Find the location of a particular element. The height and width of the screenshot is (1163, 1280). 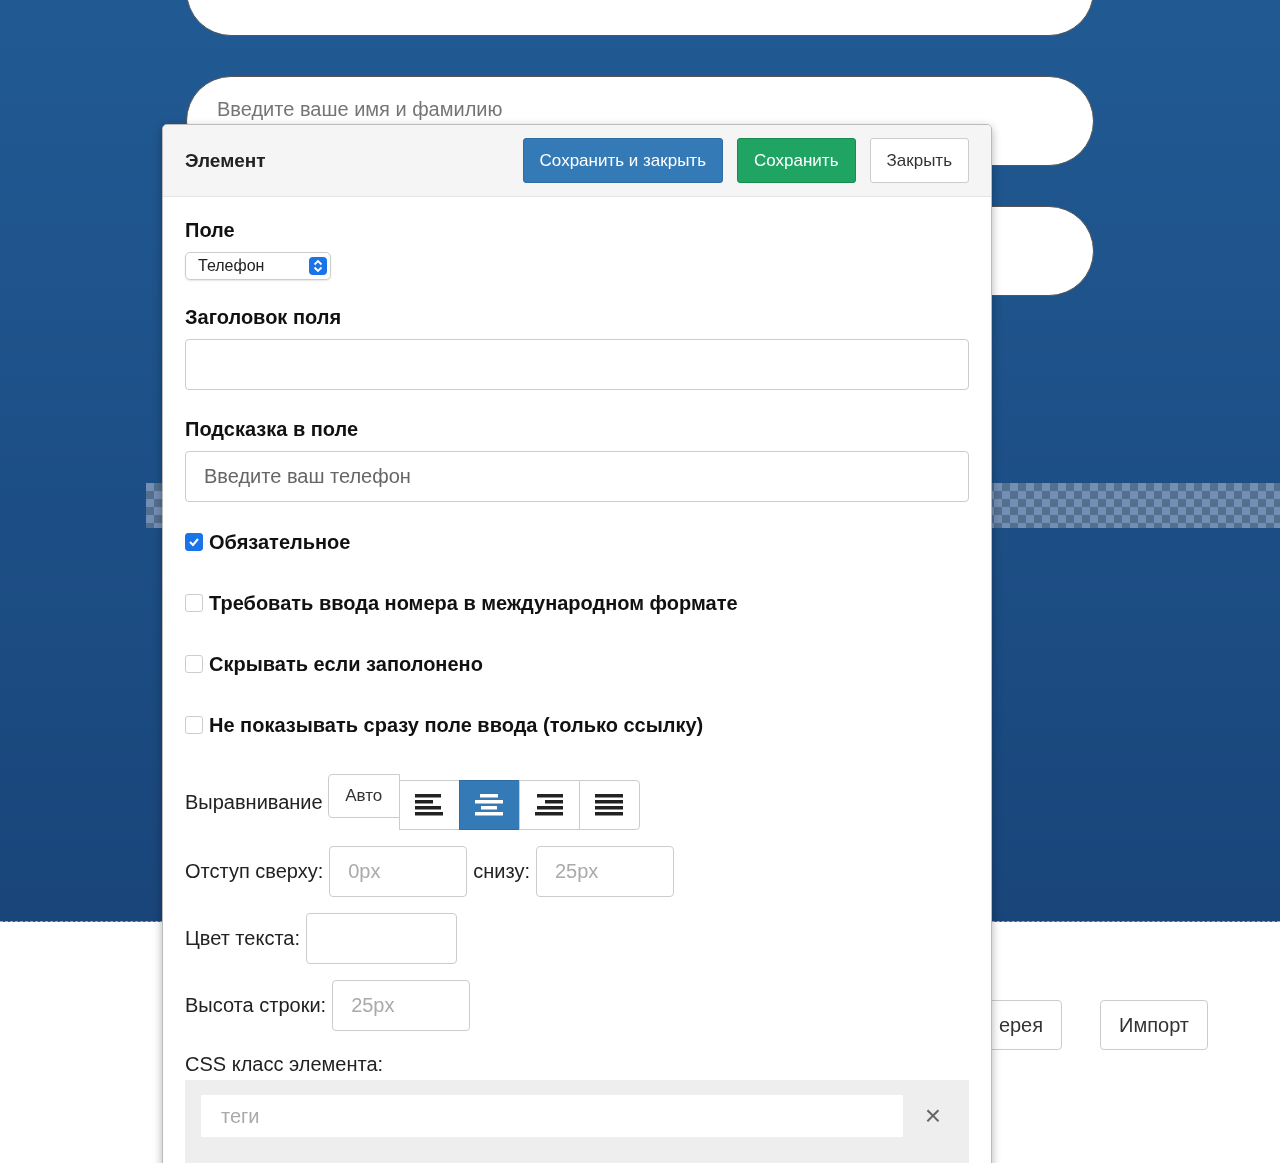

align-justify-icon is located at coordinates (609, 805).